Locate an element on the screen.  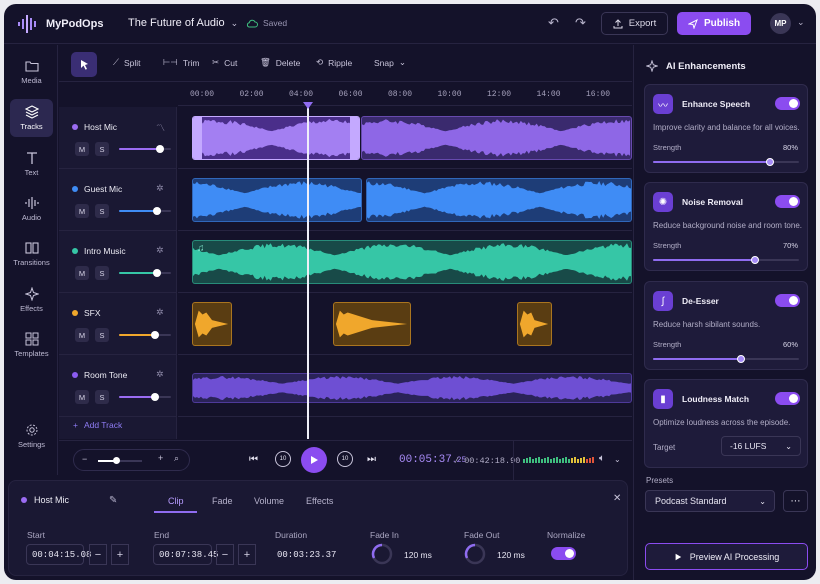
undo-icon: ↶ is located at coordinates (553, 23).